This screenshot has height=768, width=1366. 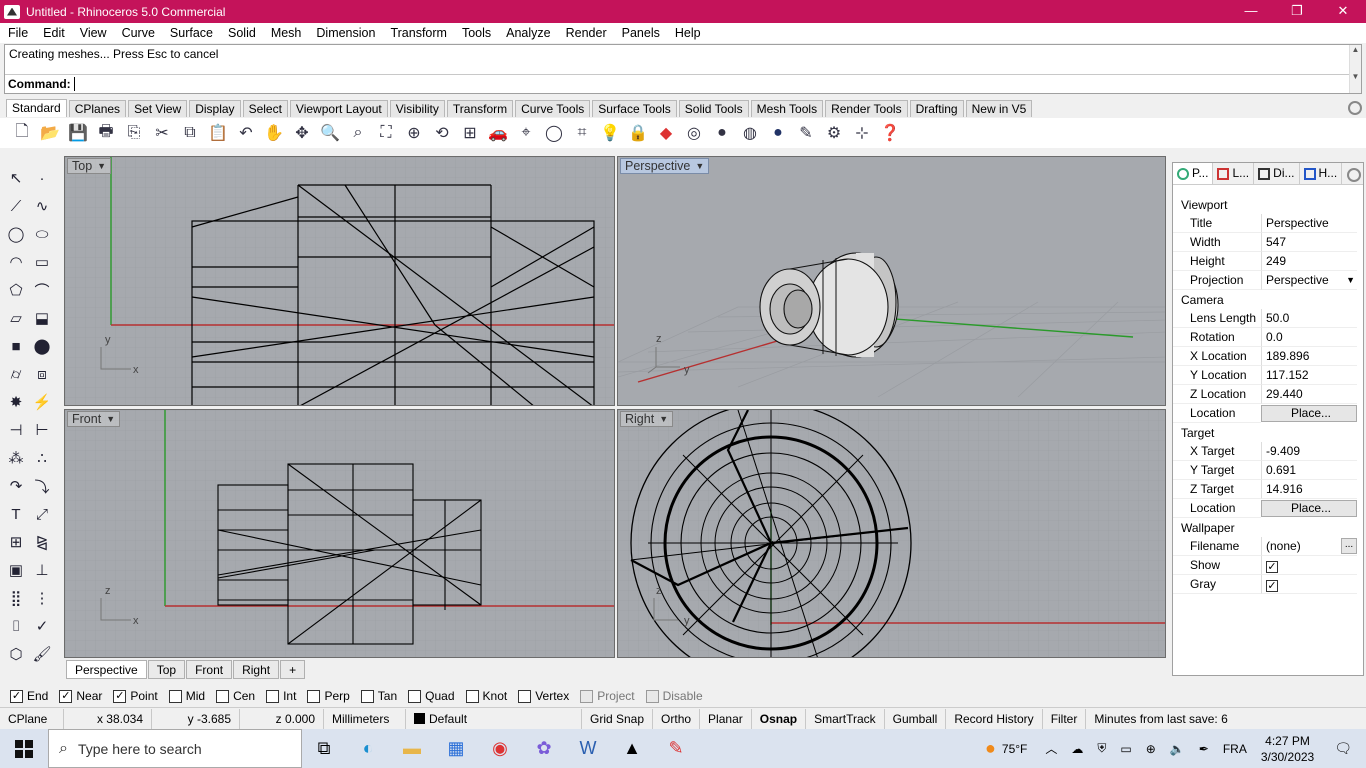 What do you see at coordinates (525, 696) in the screenshot?
I see `osnap-vertex-checkbox` at bounding box center [525, 696].